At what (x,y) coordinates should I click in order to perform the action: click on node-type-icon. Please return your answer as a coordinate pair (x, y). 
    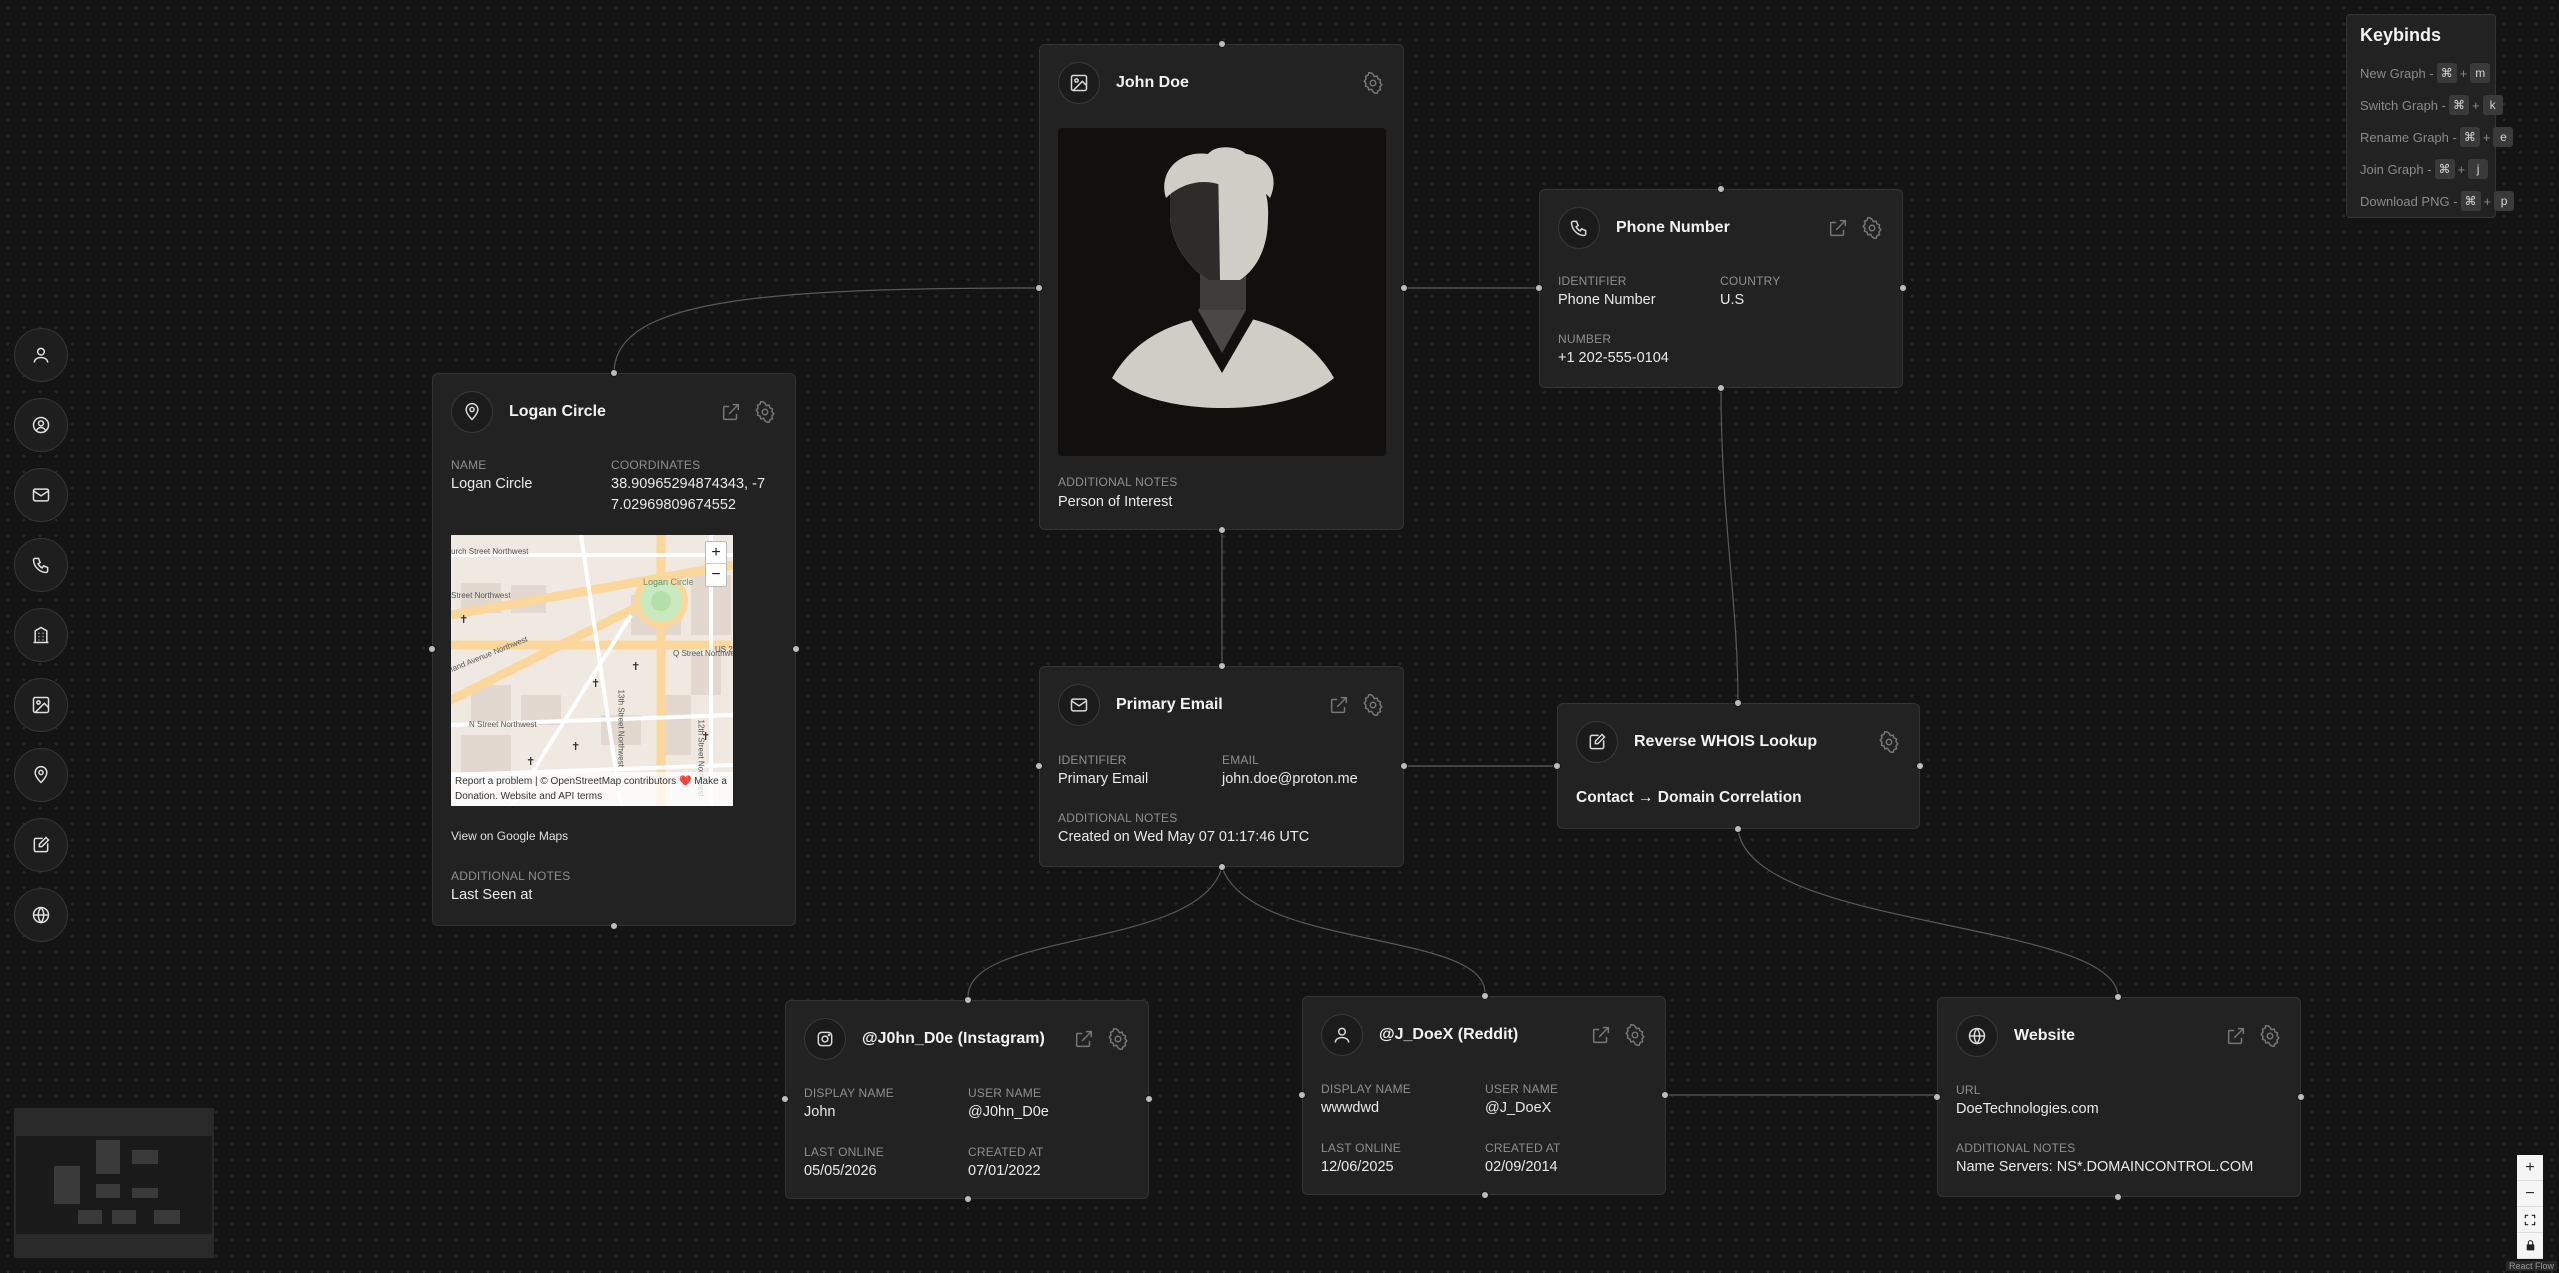
    Looking at the image, I should click on (1977, 1036).